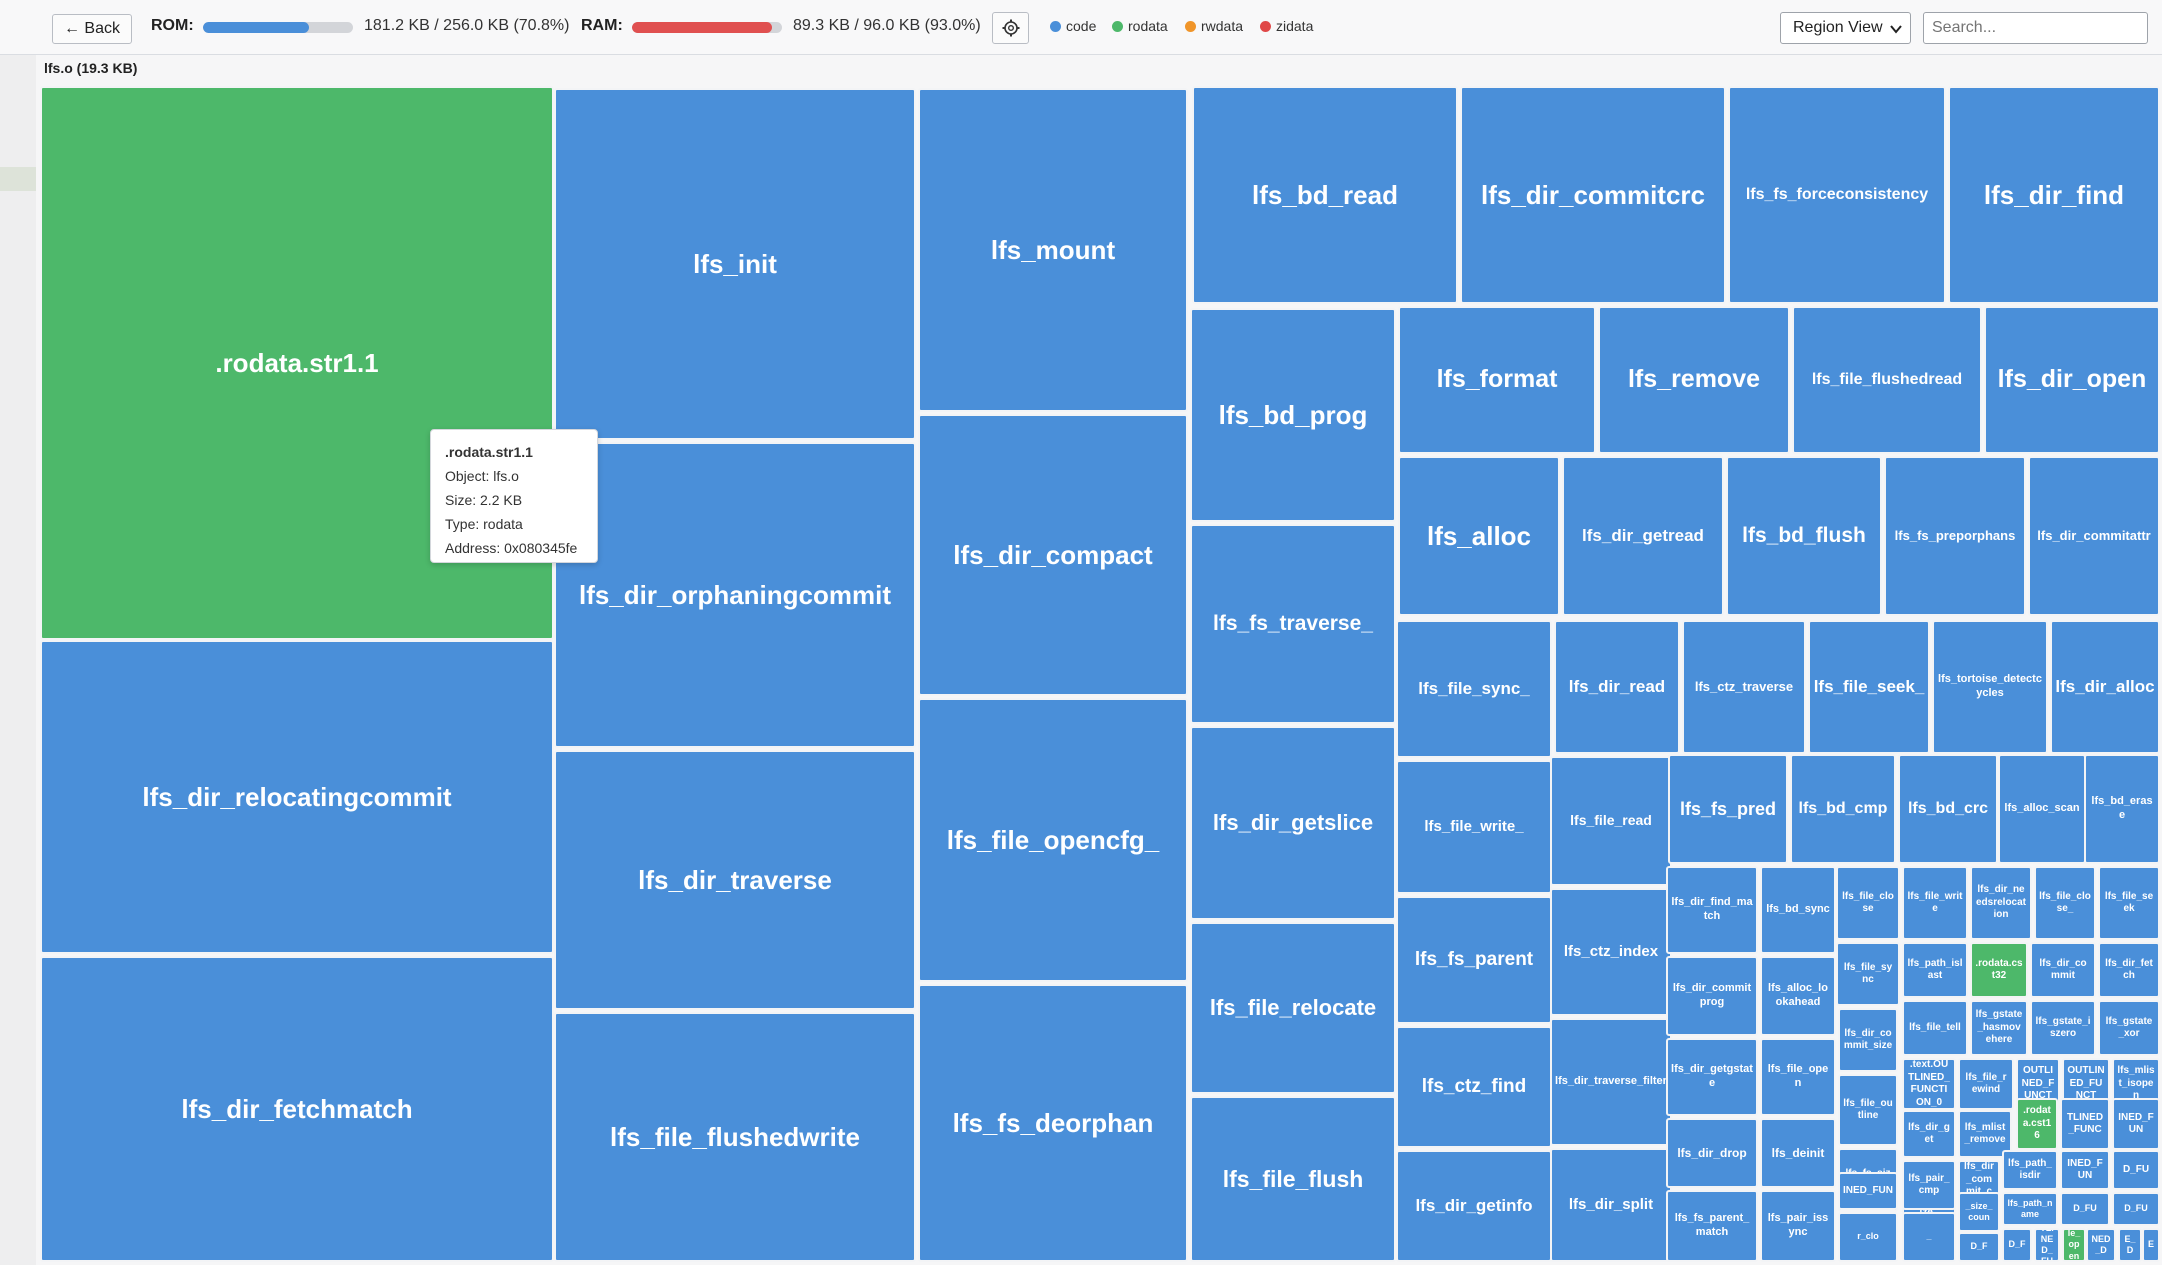 Image resolution: width=2162 pixels, height=1265 pixels. I want to click on treemap-cell: lfs_file_read, so click(1611, 821).